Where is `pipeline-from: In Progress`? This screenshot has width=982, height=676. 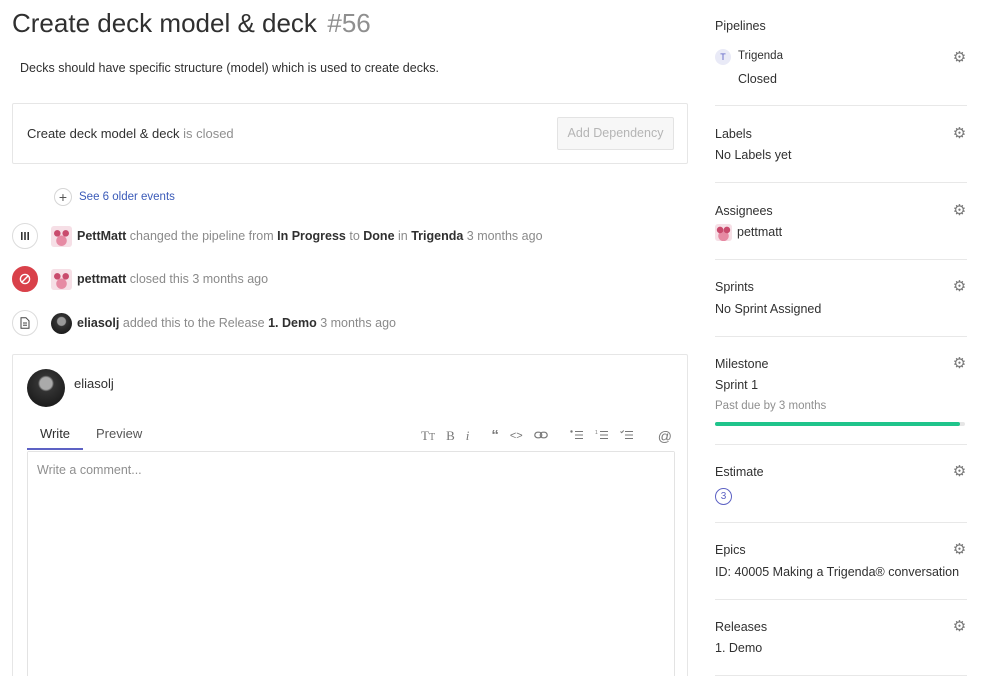
pipeline-from: In Progress is located at coordinates (311, 236).